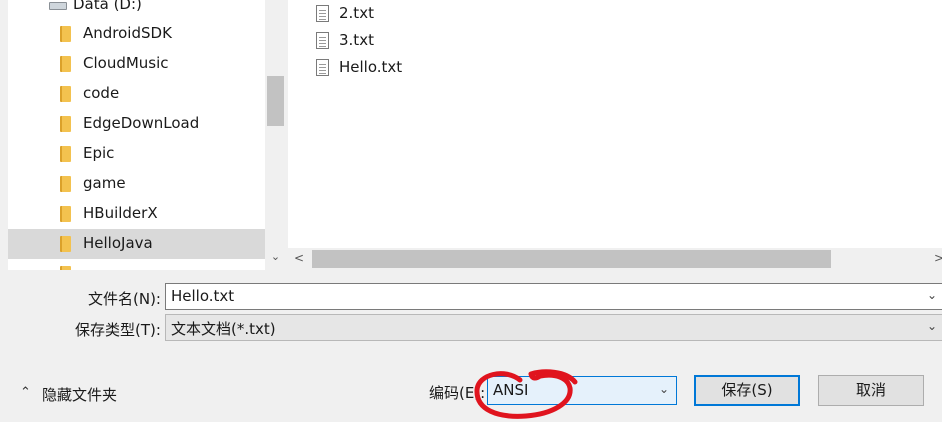  I want to click on encoding-value: ANSI, so click(511, 390).